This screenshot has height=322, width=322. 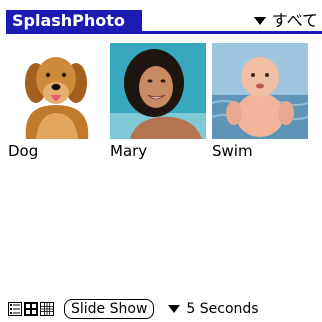 I want to click on category-label: すべて, so click(x=294, y=20).